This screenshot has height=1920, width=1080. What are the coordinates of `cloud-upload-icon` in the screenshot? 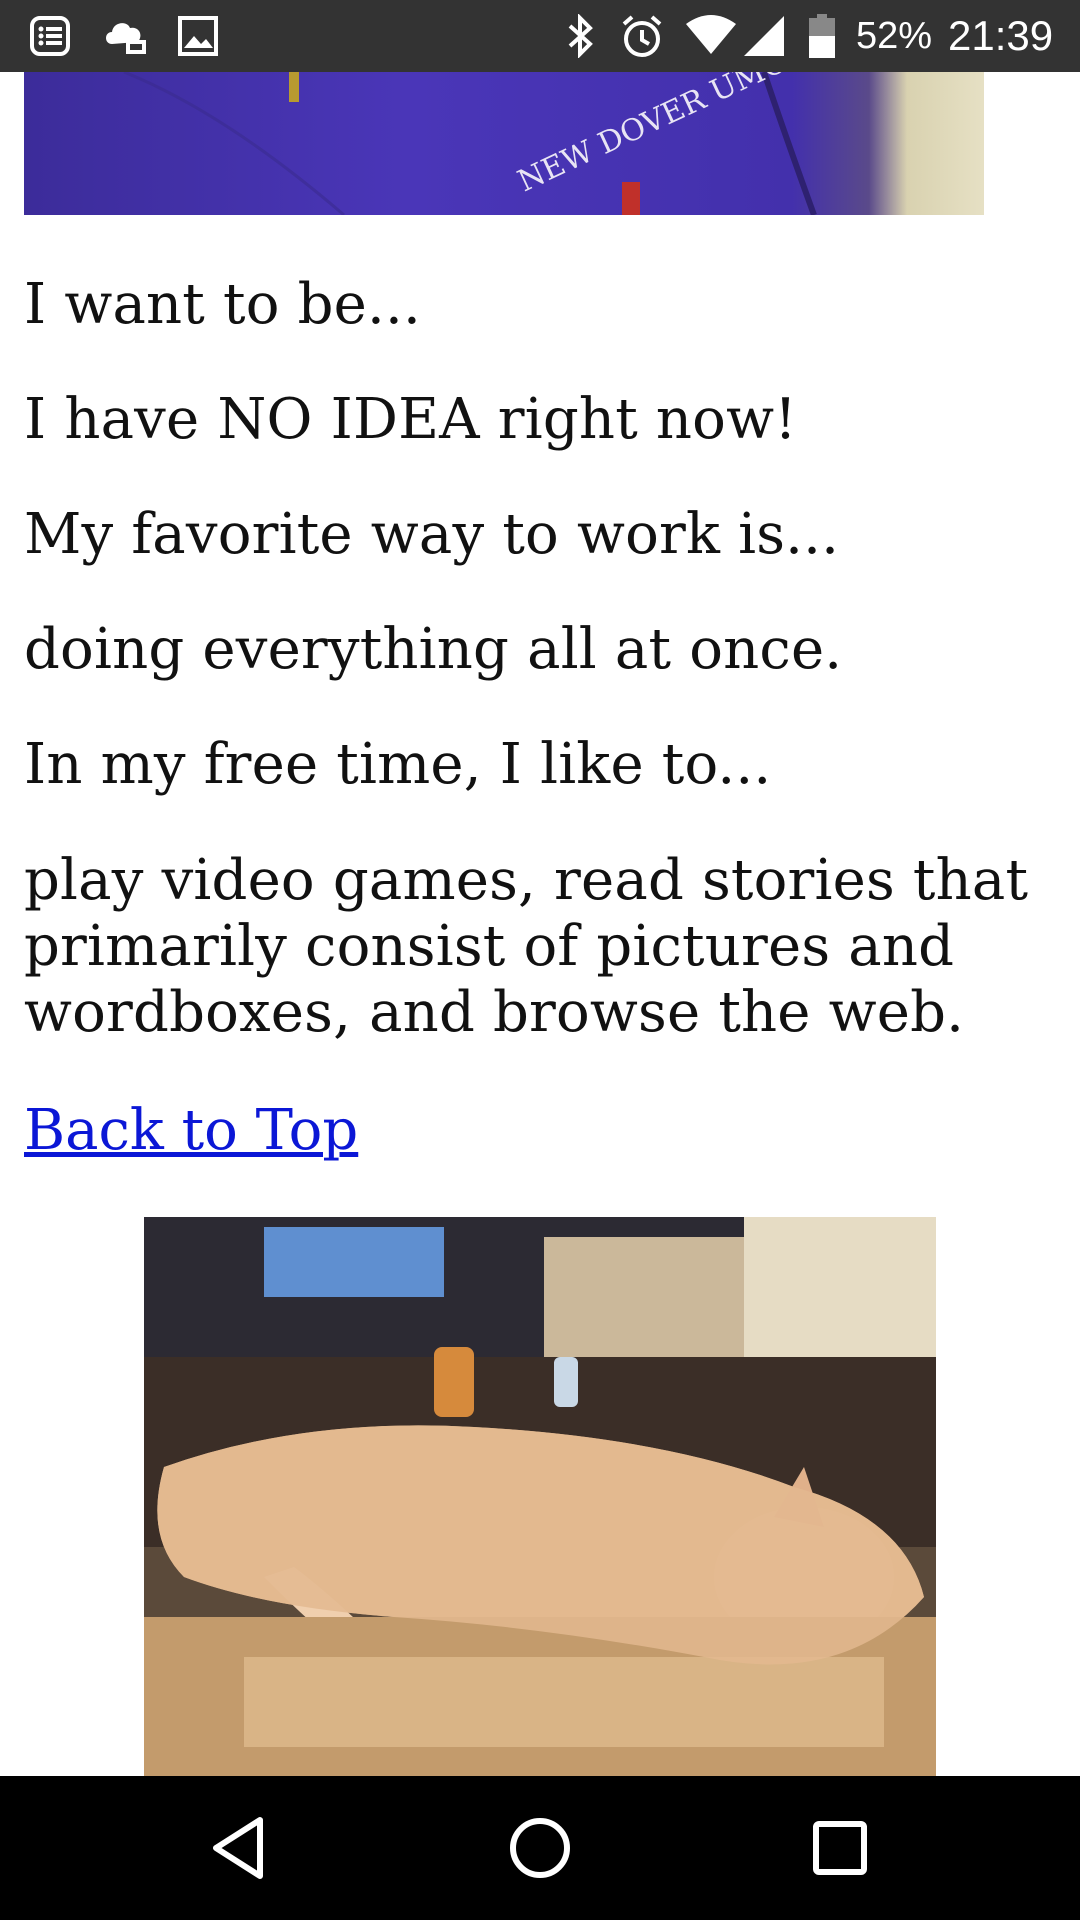 It's located at (126, 38).